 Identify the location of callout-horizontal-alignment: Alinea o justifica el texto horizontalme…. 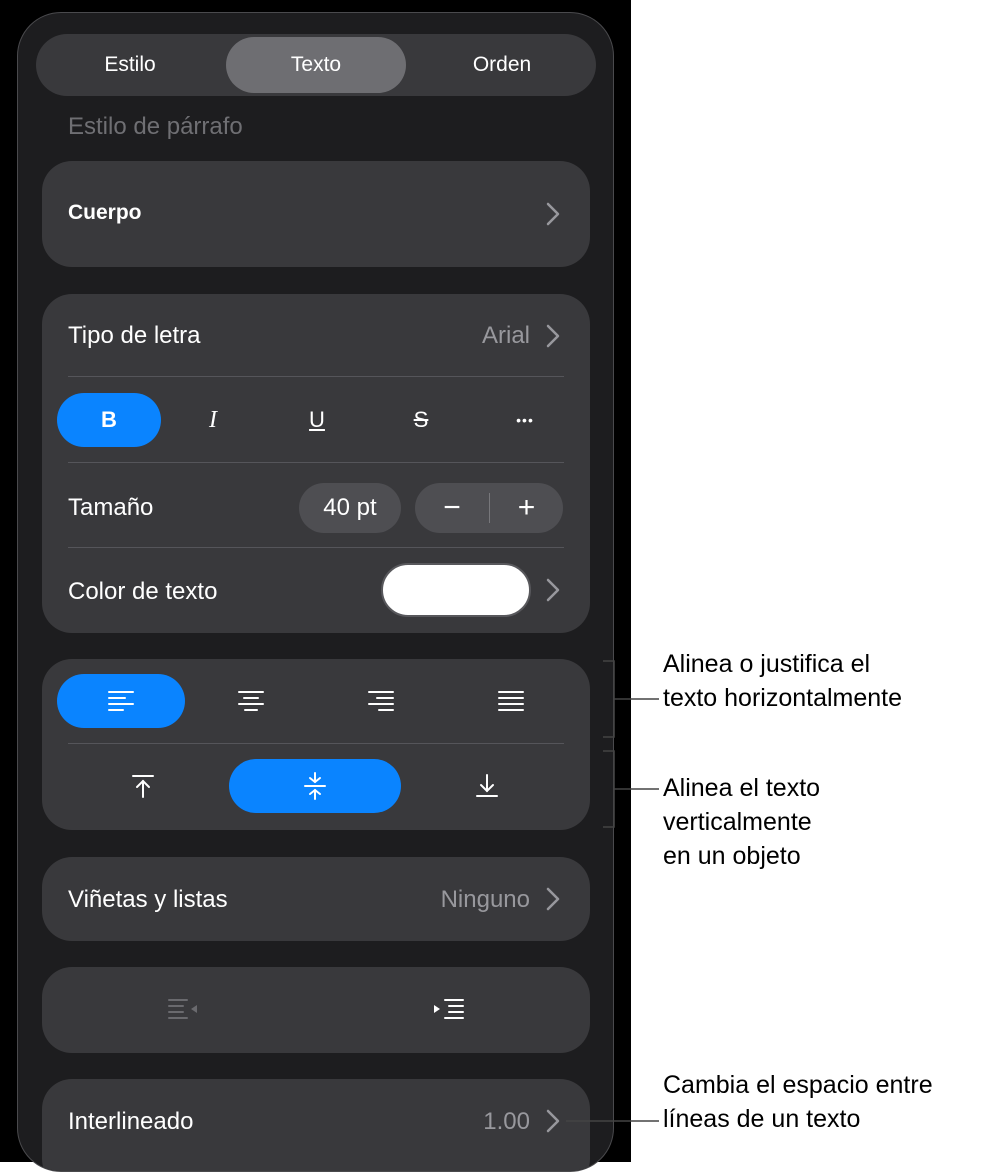
(782, 681).